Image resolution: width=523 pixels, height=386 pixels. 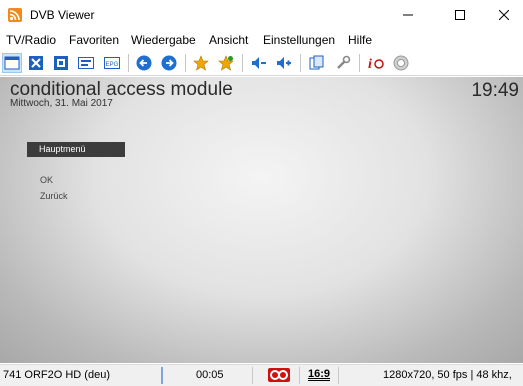 I want to click on status-video-info: 1280x720, 50 fps | 48 khz,, so click(x=447, y=375).